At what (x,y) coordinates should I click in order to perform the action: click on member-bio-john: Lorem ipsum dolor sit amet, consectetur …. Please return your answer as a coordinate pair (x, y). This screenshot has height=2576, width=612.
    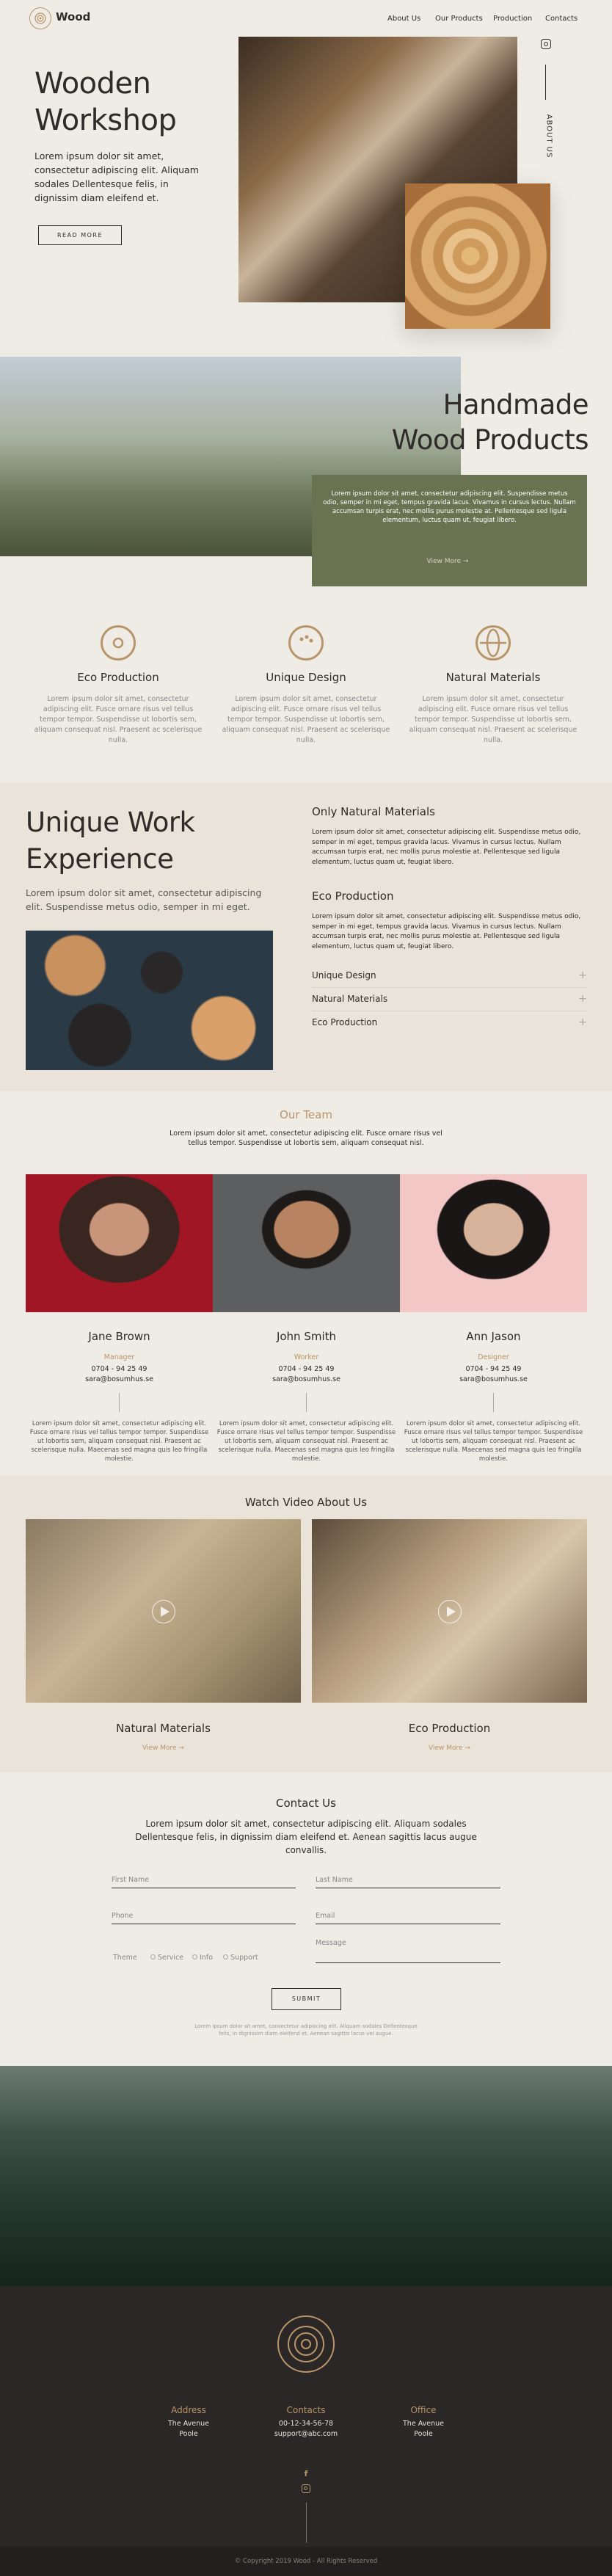
    Looking at the image, I should click on (306, 1441).